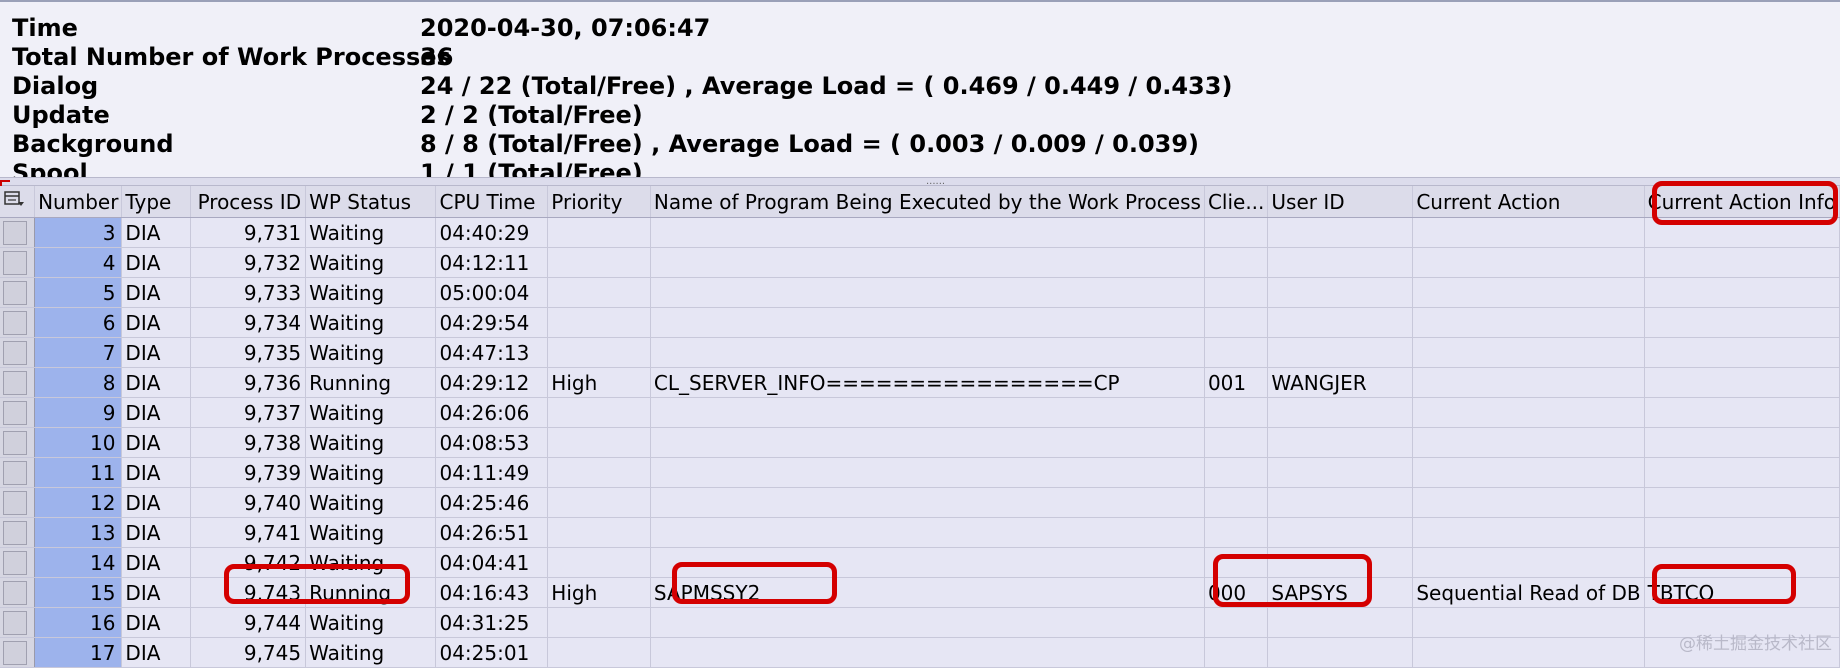 The width and height of the screenshot is (1840, 668). What do you see at coordinates (492, 562) in the screenshot?
I see `cell-cpu-time: 04:04:41` at bounding box center [492, 562].